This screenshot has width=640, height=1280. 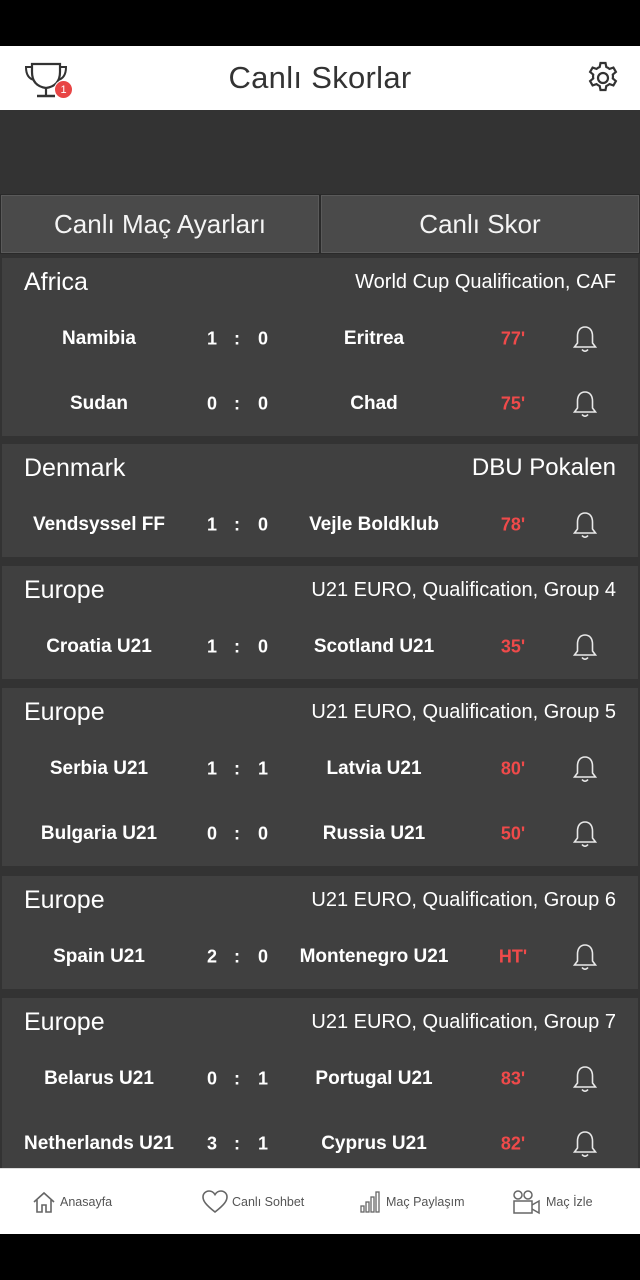 I want to click on away-team: Vejle Boldklub, so click(x=374, y=524).